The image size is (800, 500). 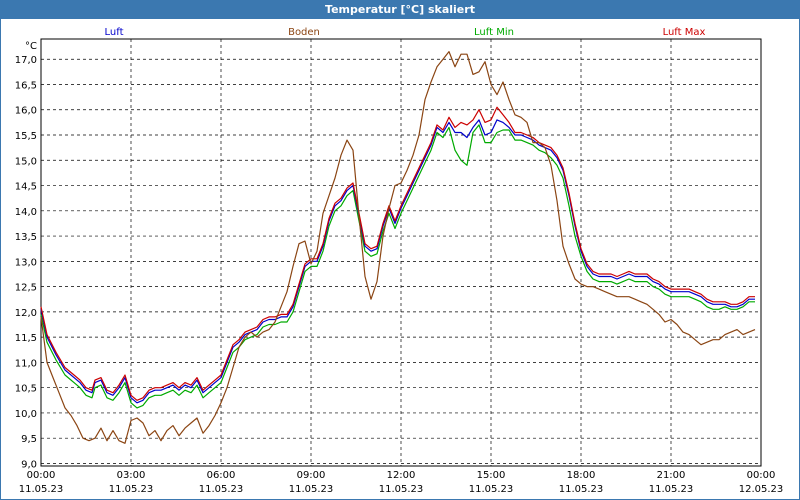 What do you see at coordinates (26, 237) in the screenshot?
I see `y-tick-label: 13,5` at bounding box center [26, 237].